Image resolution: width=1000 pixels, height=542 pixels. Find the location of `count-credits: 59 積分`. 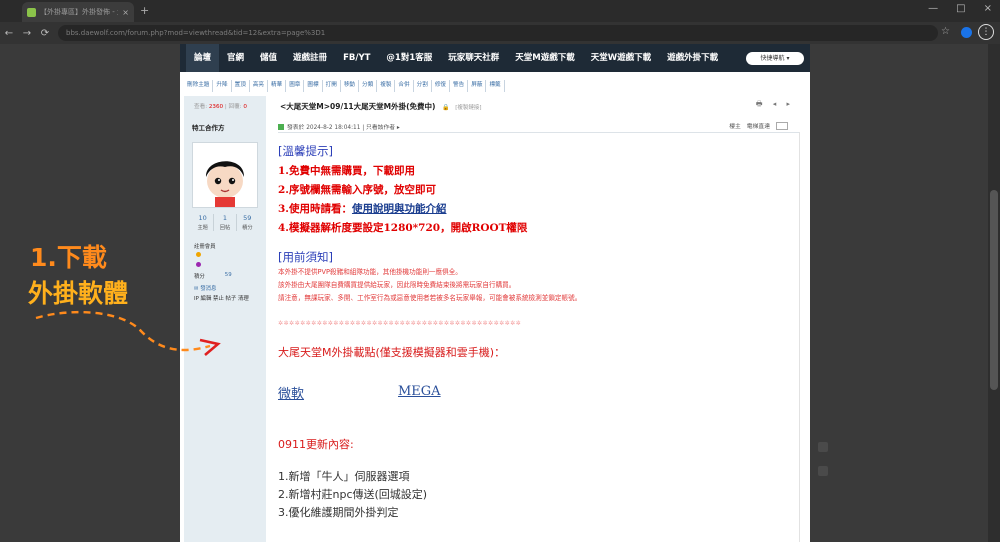

count-credits: 59 積分 is located at coordinates (247, 222).